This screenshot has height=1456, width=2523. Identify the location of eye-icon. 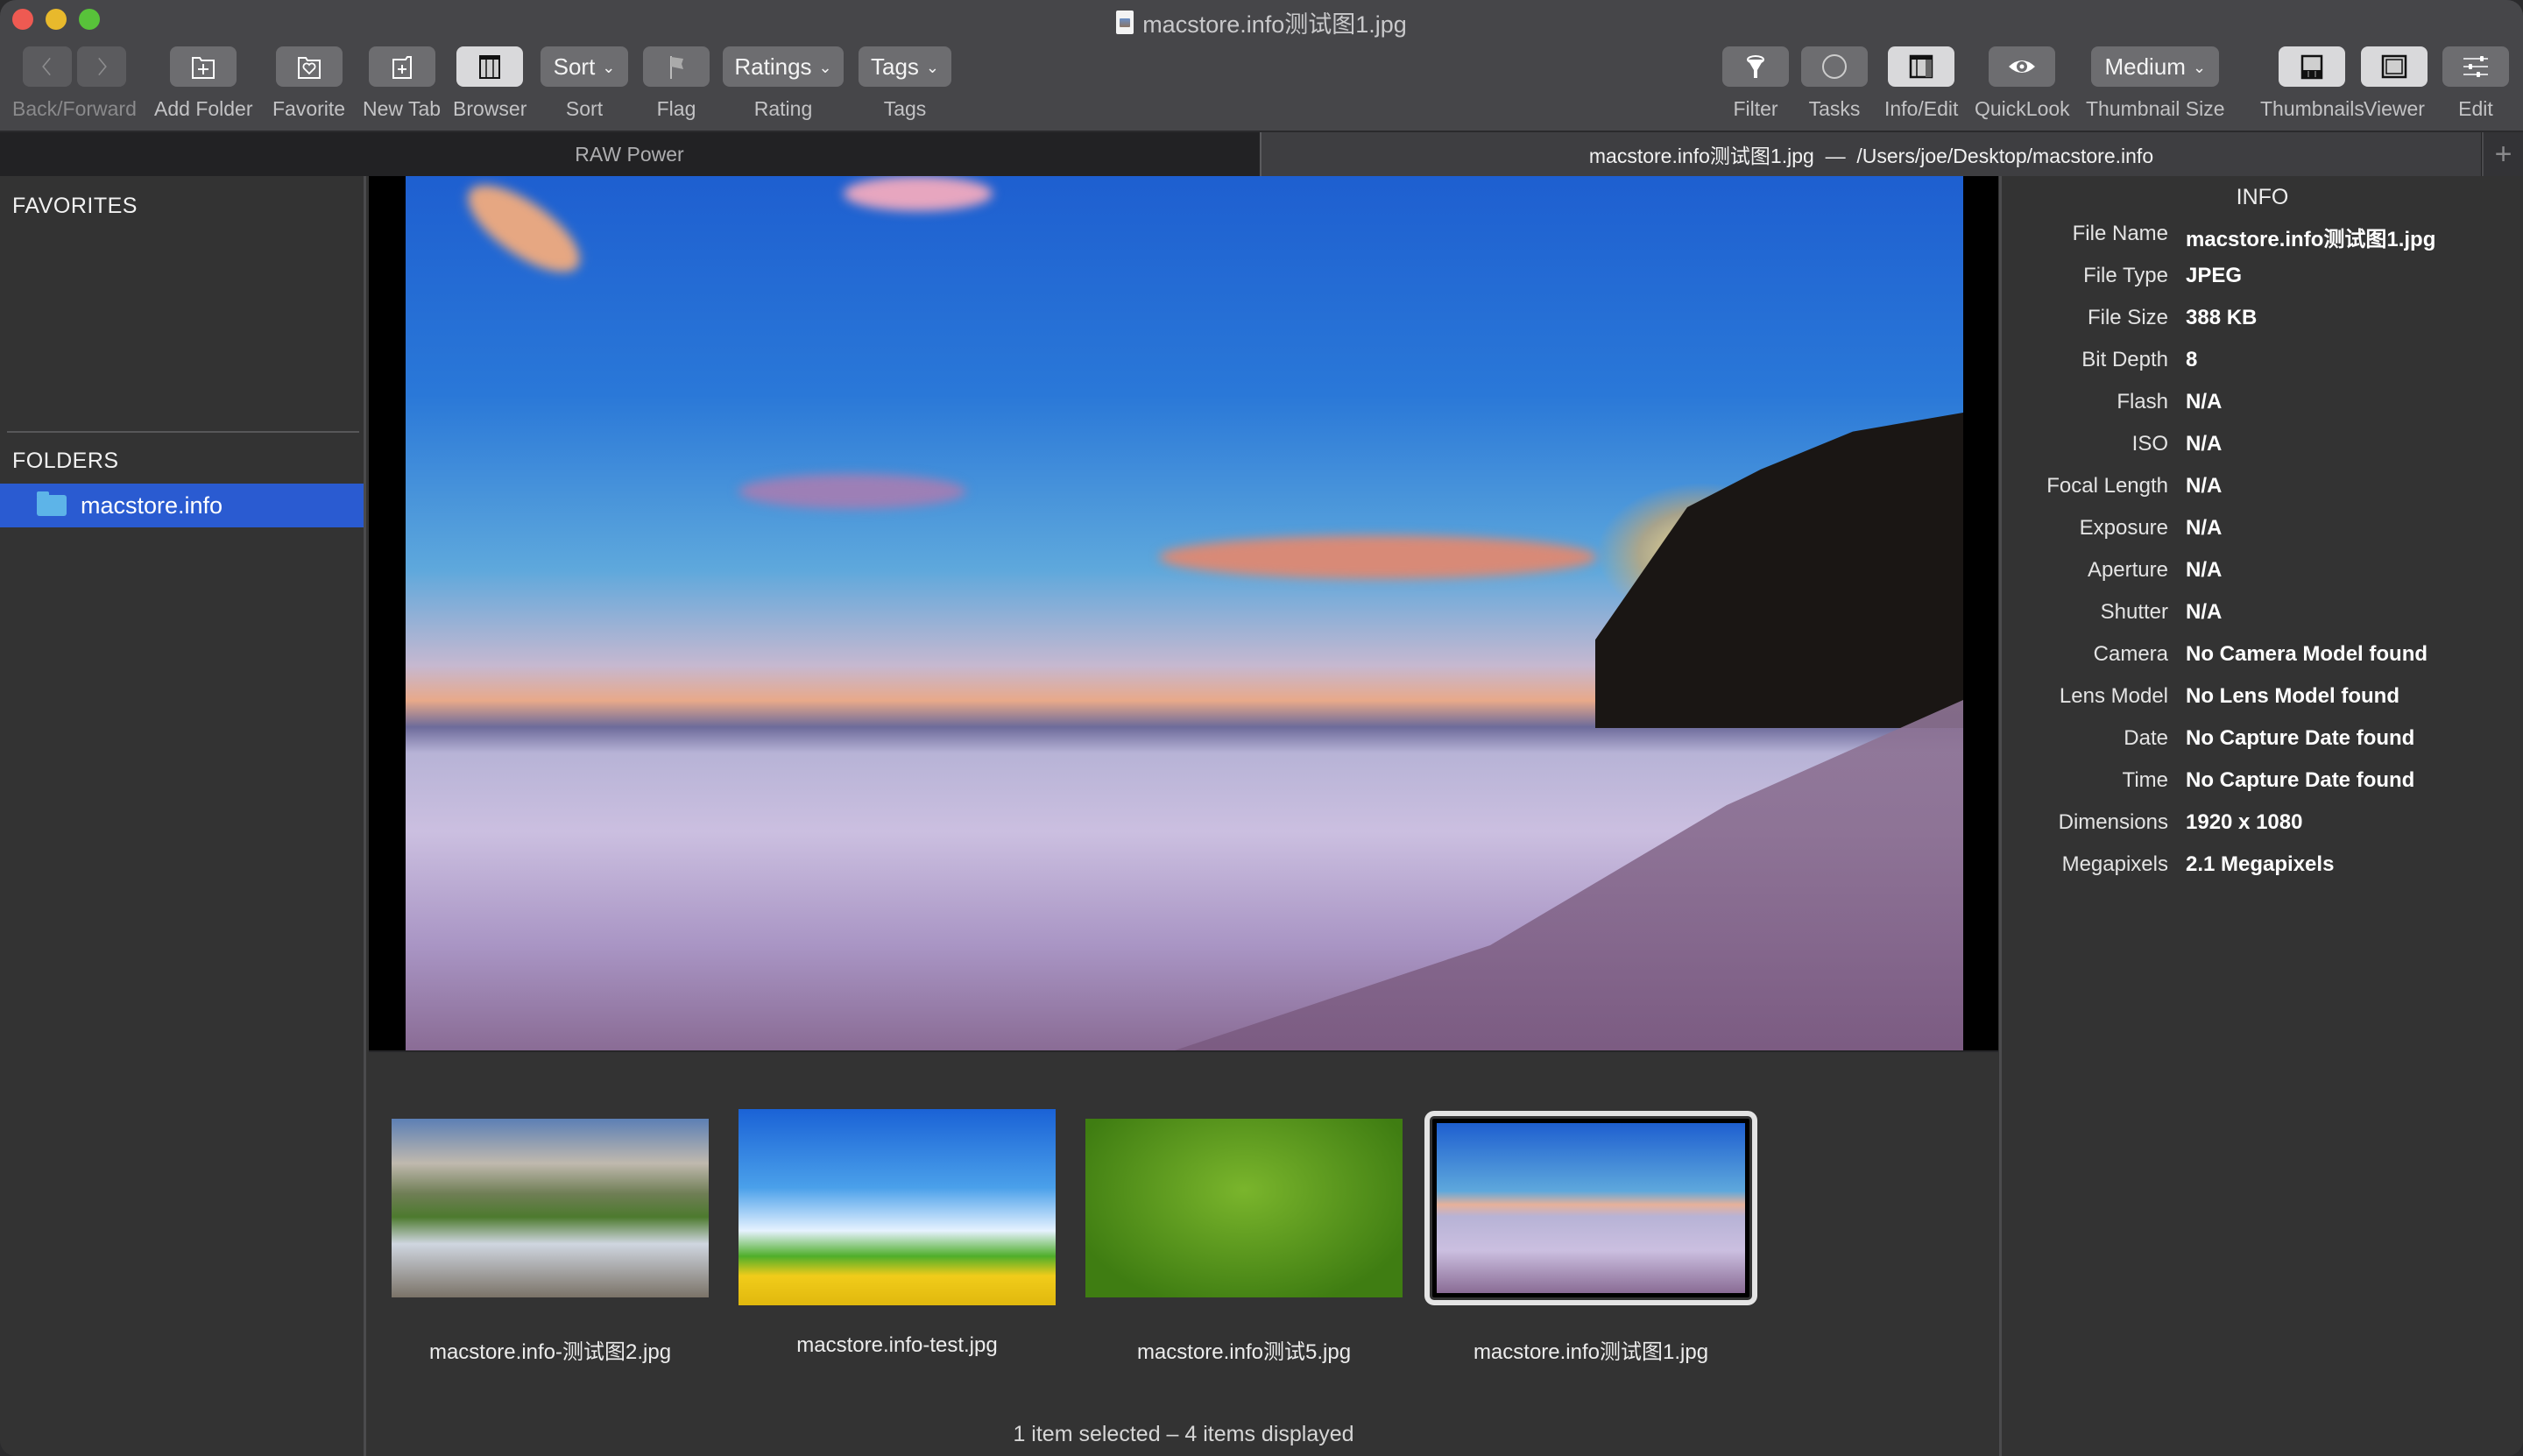
(2023, 66).